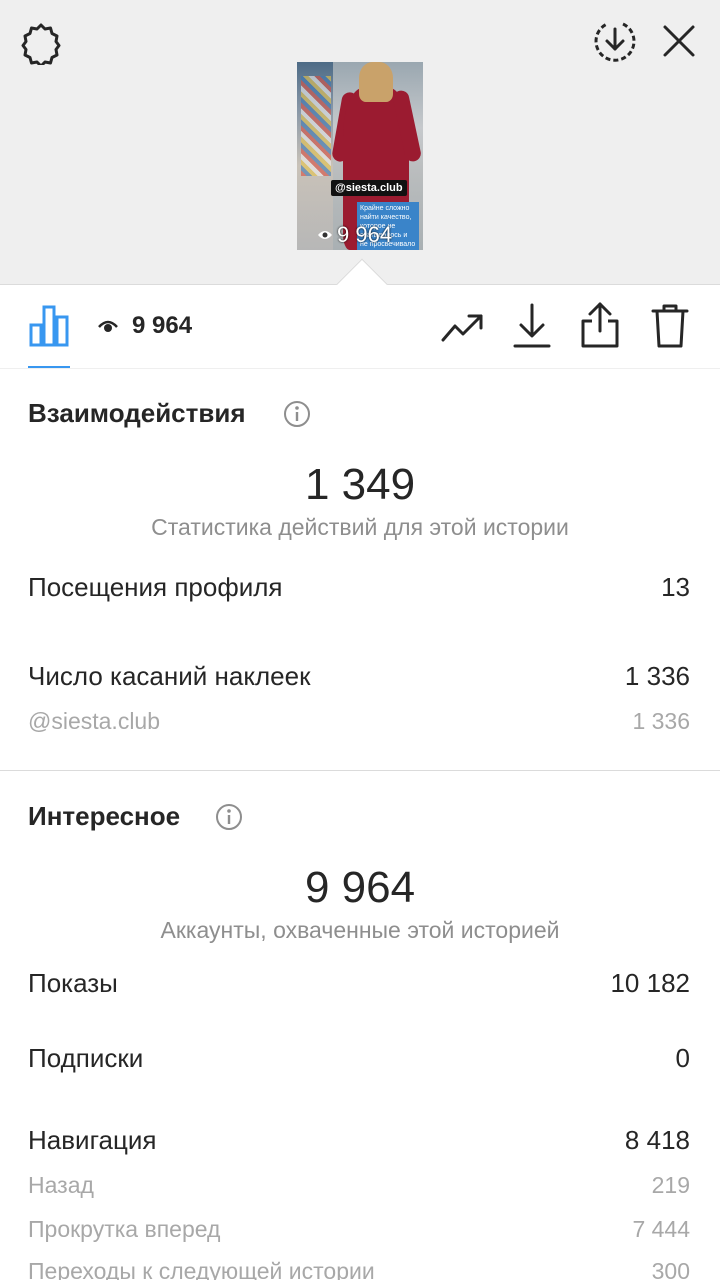 The width and height of the screenshot is (720, 1280). What do you see at coordinates (675, 587) in the screenshot?
I see `profile-visits-value: 13` at bounding box center [675, 587].